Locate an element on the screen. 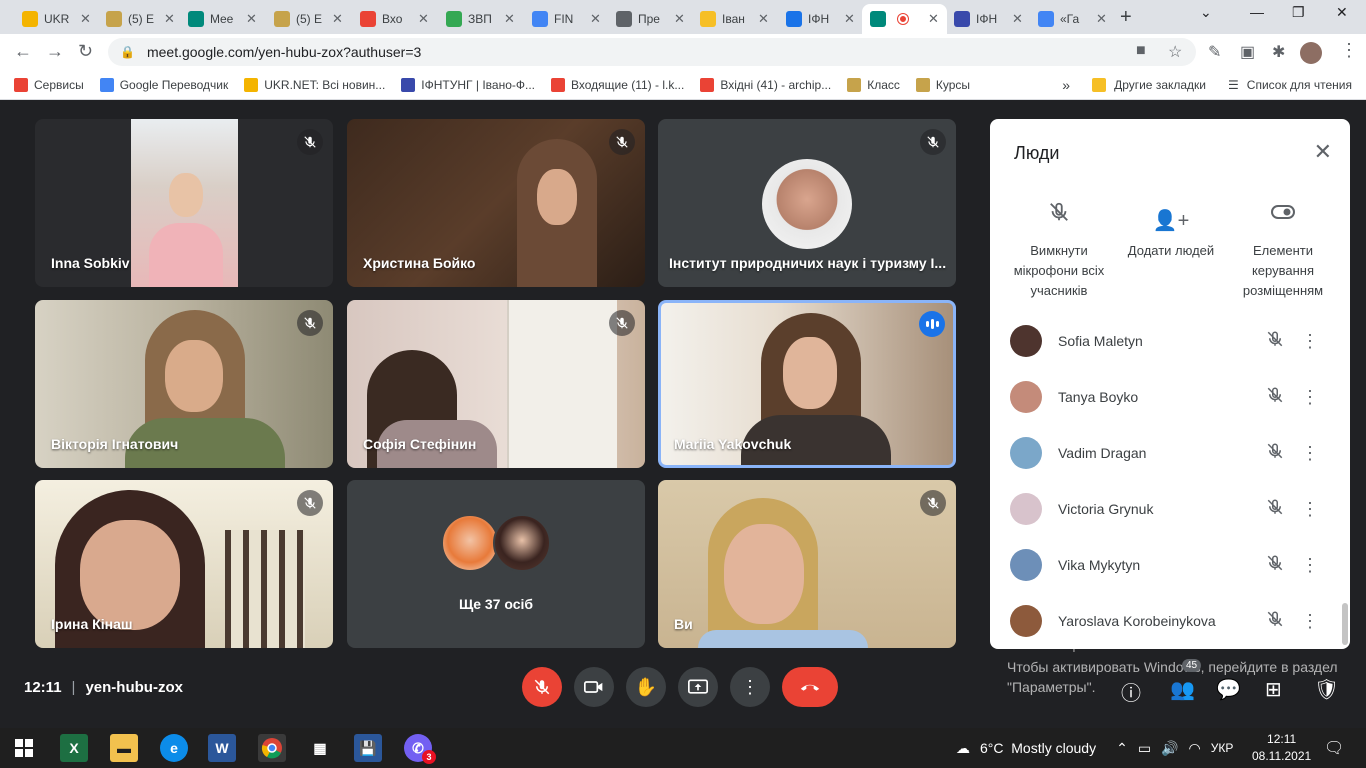 The width and height of the screenshot is (1366, 768). close-window-button: ✕ is located at coordinates (1342, 12).